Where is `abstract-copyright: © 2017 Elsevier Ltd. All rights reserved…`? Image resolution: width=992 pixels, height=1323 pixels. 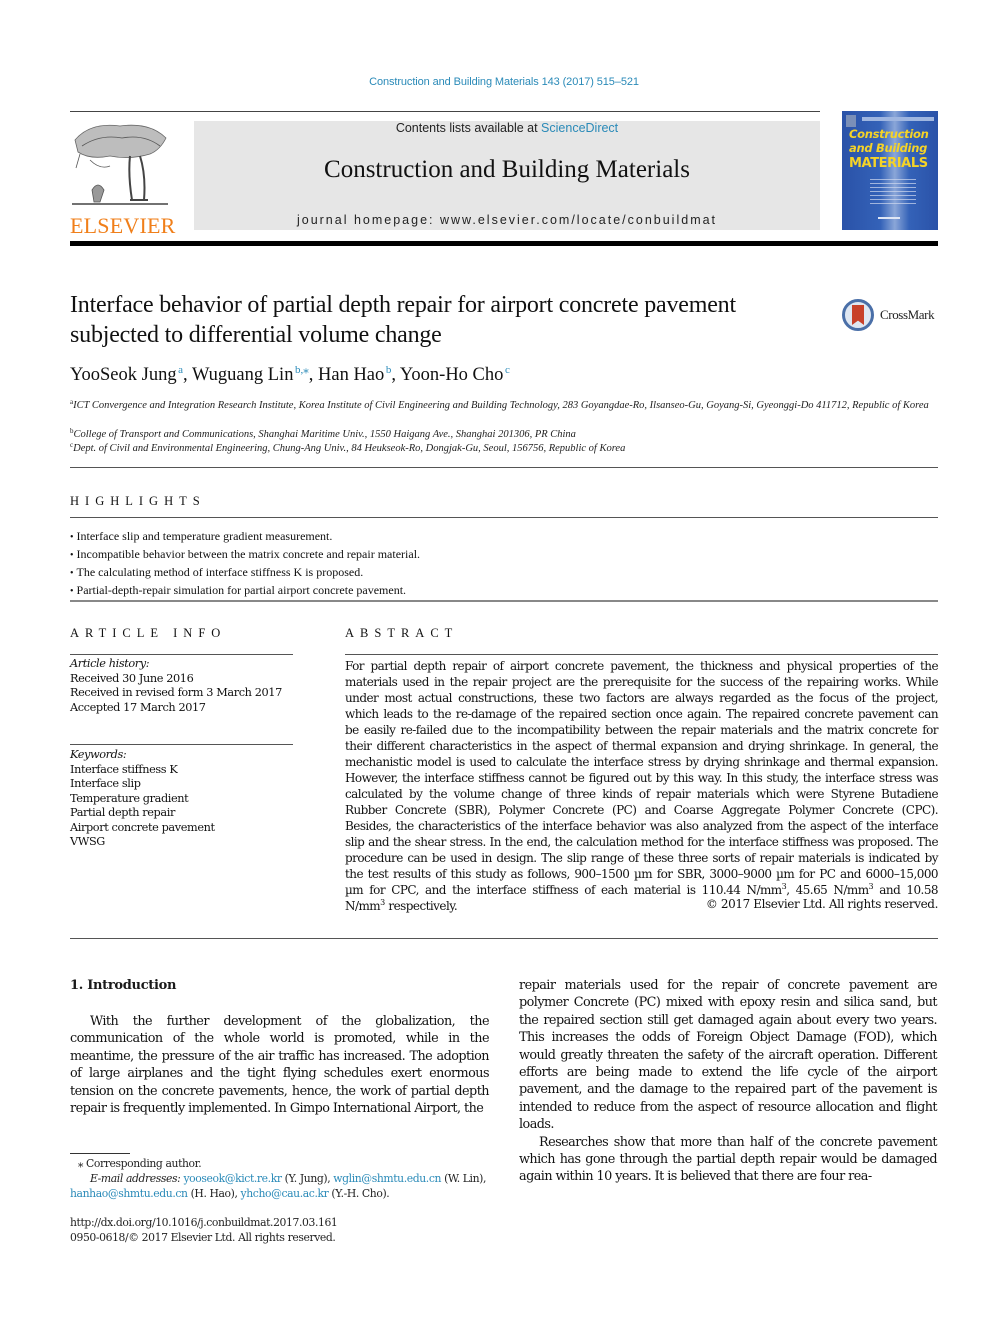 abstract-copyright: © 2017 Elsevier Ltd. All rights reserved… is located at coordinates (822, 904).